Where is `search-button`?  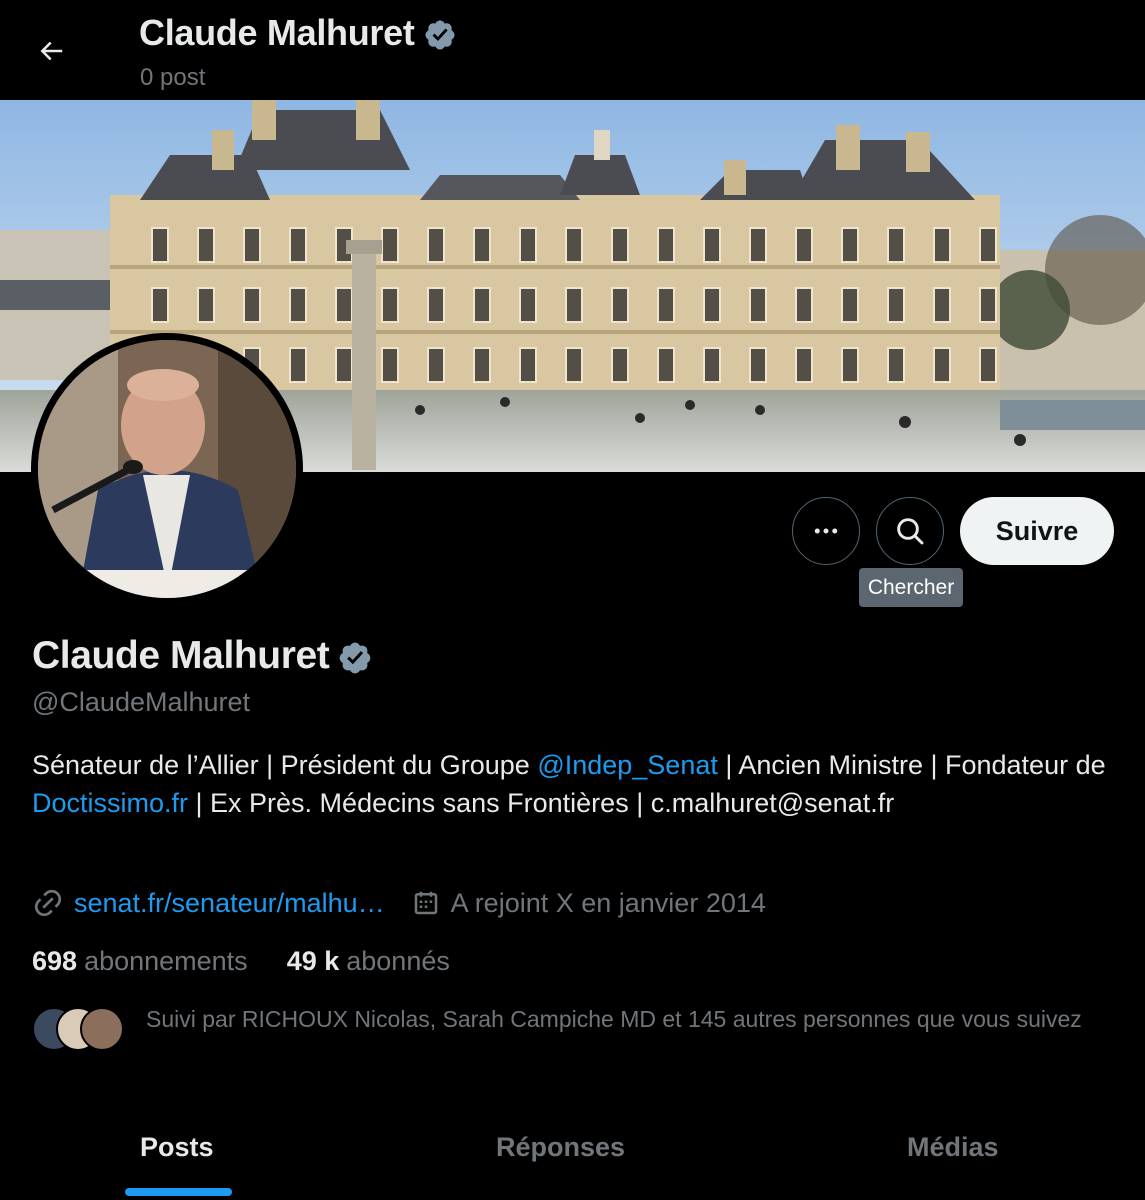 search-button is located at coordinates (910, 531).